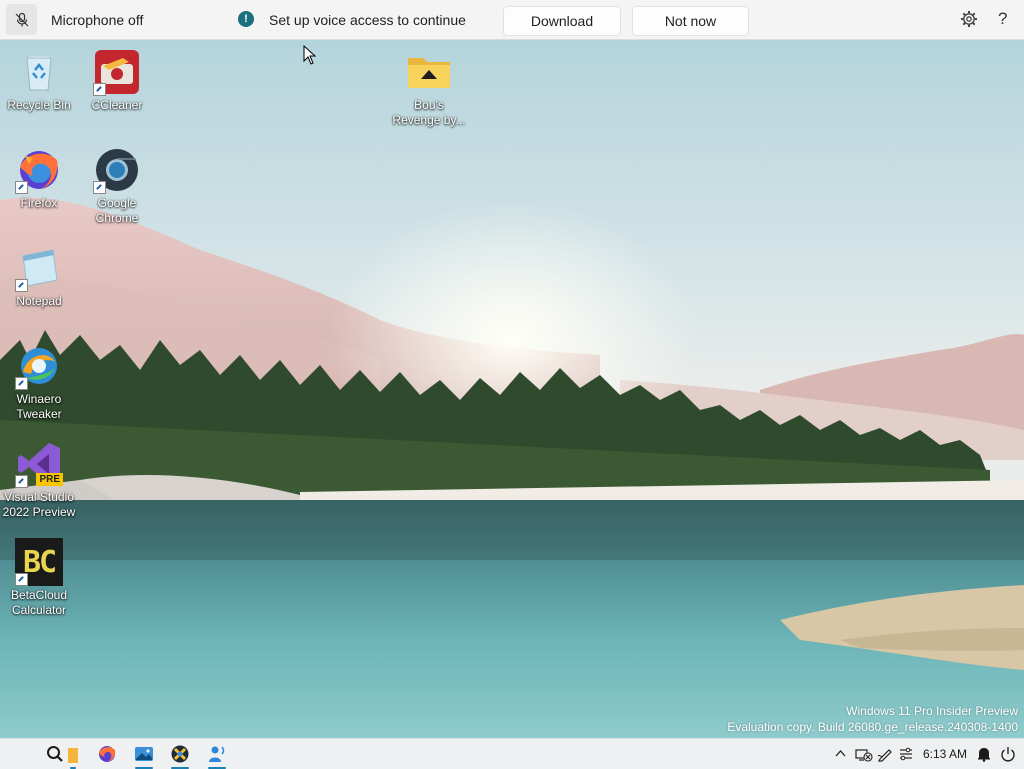  Describe the element at coordinates (39, 562) in the screenshot. I see `betacloud-letters: BC` at that location.